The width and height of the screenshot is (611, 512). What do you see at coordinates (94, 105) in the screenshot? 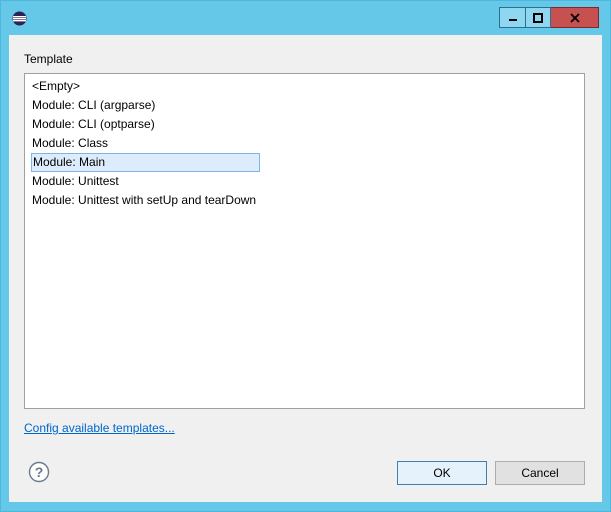
I see `template-item-cli-argparse: Module: CLI (argparse)` at bounding box center [94, 105].